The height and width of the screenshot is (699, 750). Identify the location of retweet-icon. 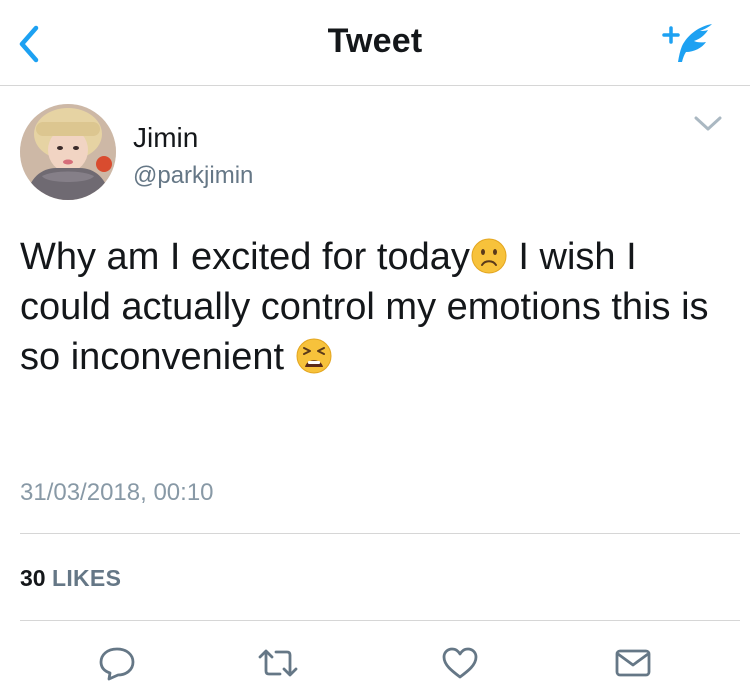
(278, 663).